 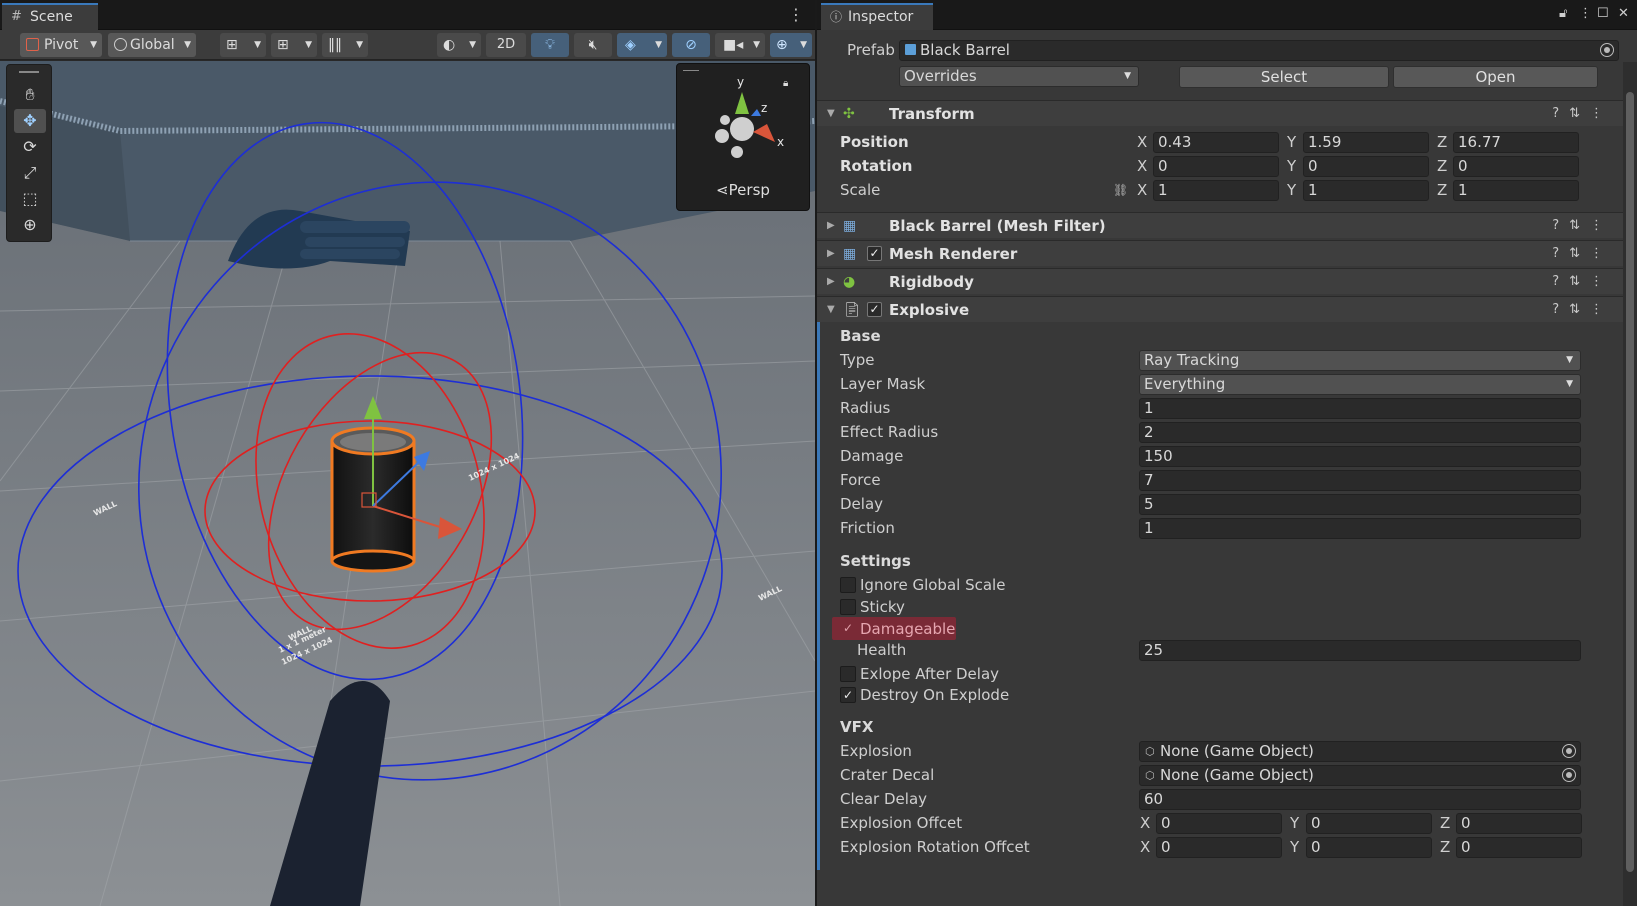 What do you see at coordinates (345, 45) in the screenshot?
I see `ruler-button: ‖‖ ▼` at bounding box center [345, 45].